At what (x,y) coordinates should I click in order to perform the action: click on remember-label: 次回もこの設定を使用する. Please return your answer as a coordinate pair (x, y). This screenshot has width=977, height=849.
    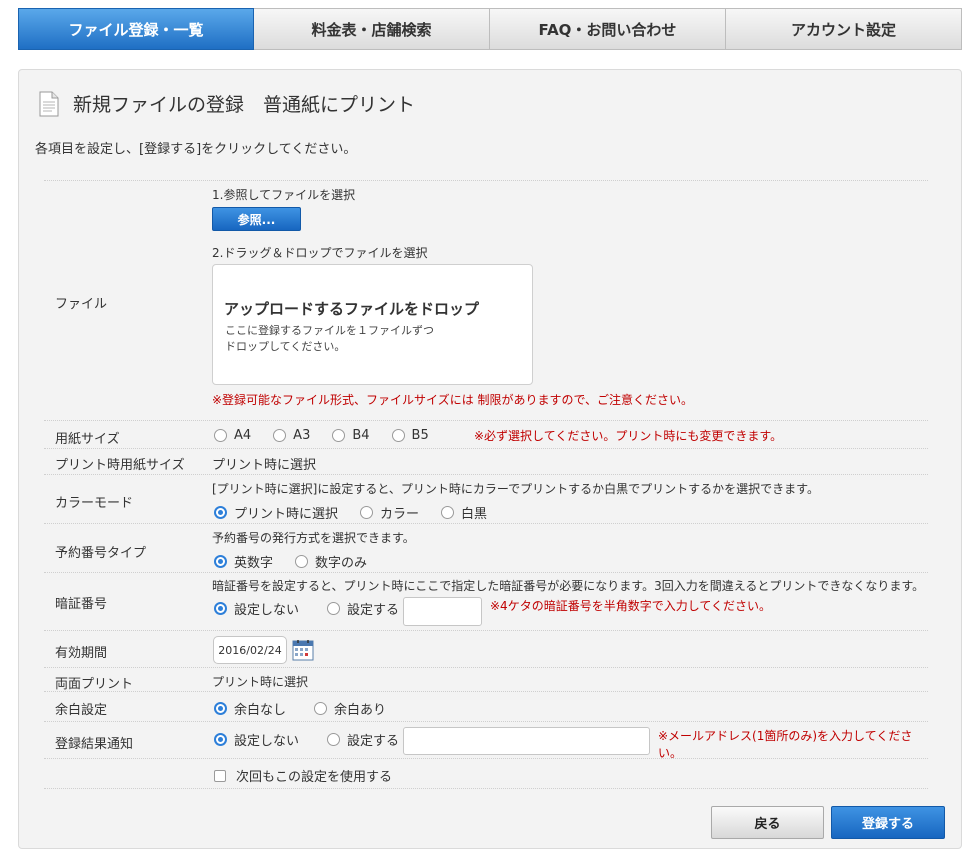
    Looking at the image, I should click on (314, 777).